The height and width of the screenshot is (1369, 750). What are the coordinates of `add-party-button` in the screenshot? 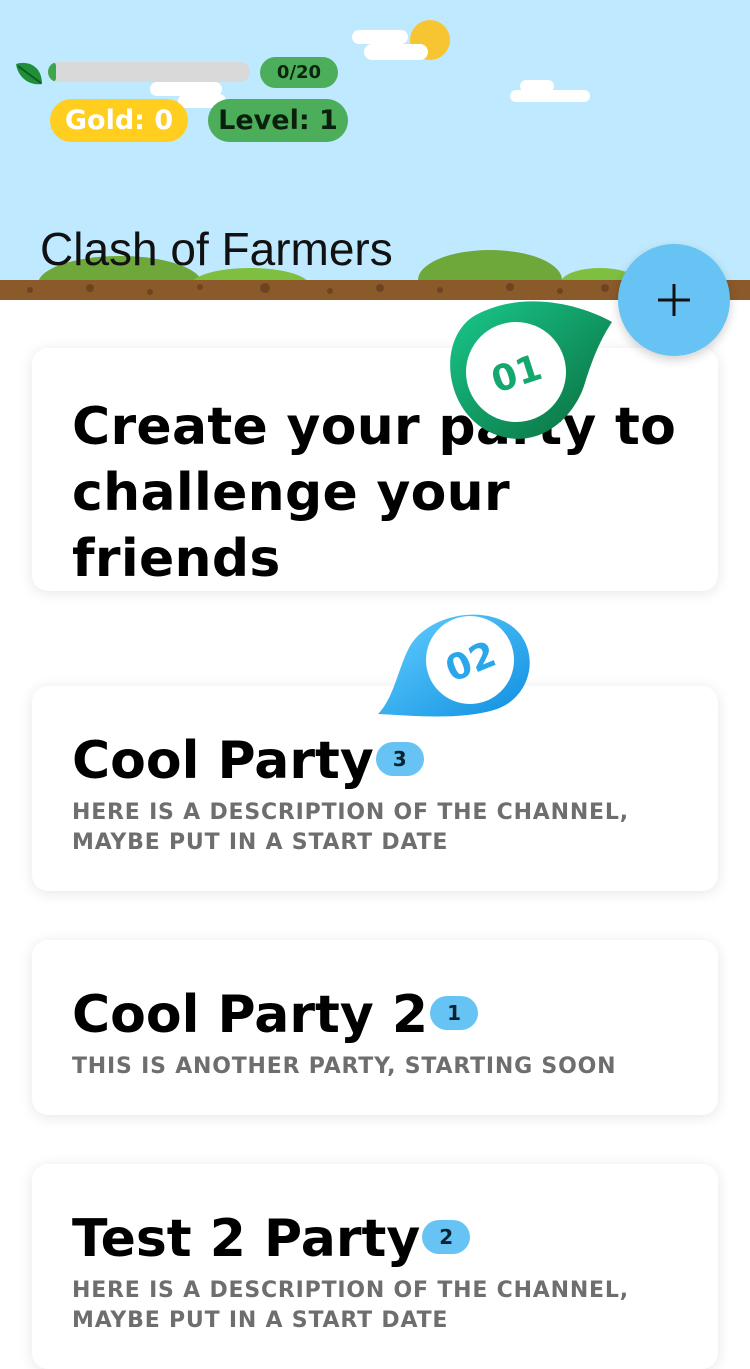 It's located at (674, 300).